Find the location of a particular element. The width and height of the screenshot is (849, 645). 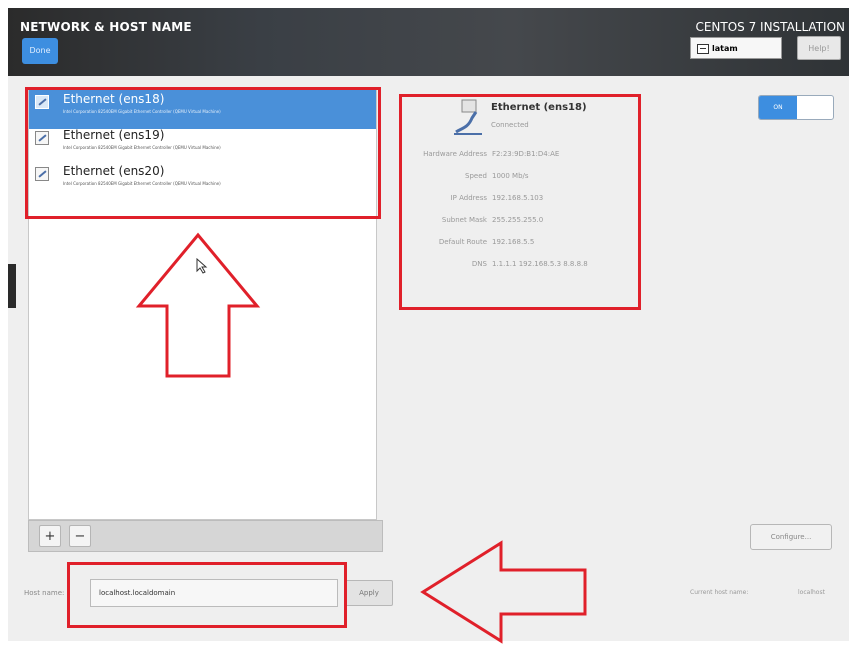

current-hostname-label: Current host name: is located at coordinates (719, 592).